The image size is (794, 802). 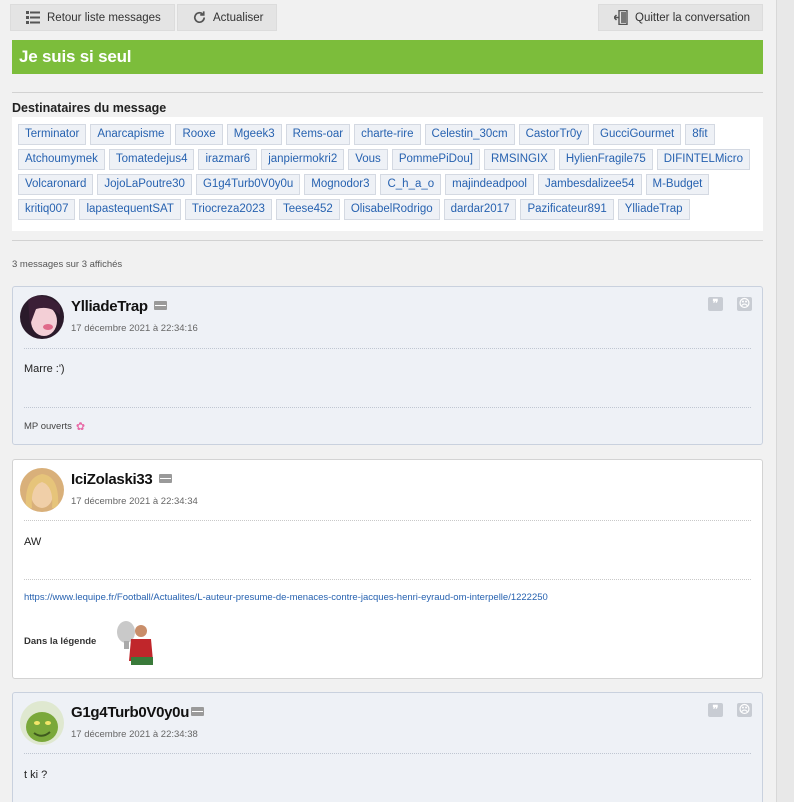 What do you see at coordinates (391, 209) in the screenshot?
I see `recipient-chip: OlisabelRodrigo` at bounding box center [391, 209].